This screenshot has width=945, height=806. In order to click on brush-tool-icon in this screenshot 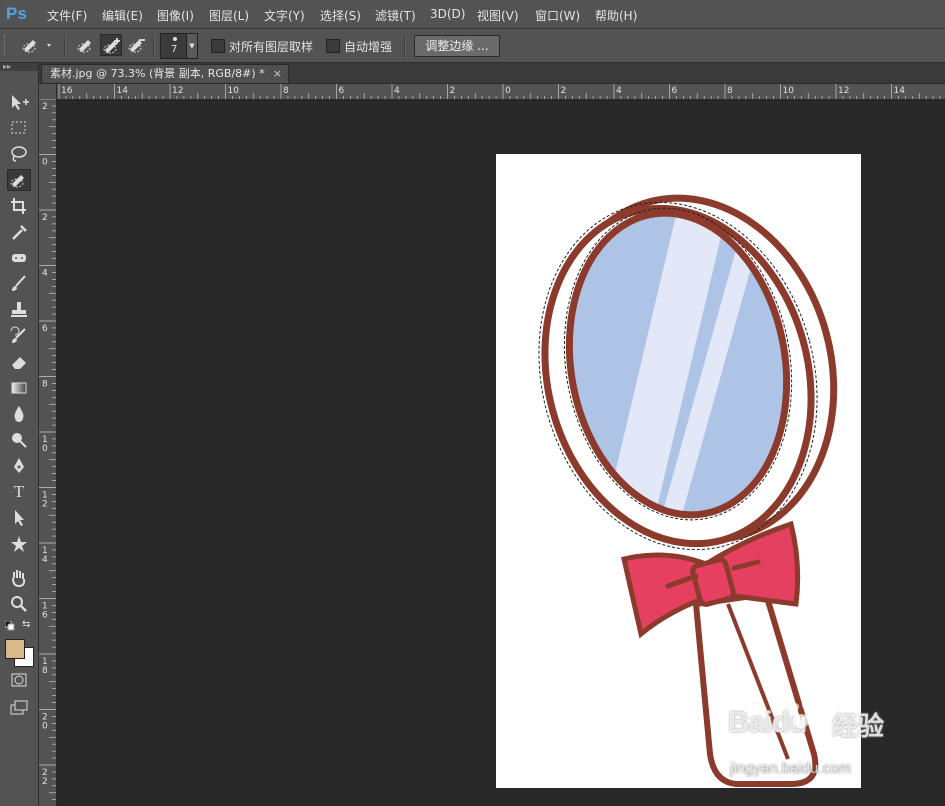, I will do `click(19, 284)`.